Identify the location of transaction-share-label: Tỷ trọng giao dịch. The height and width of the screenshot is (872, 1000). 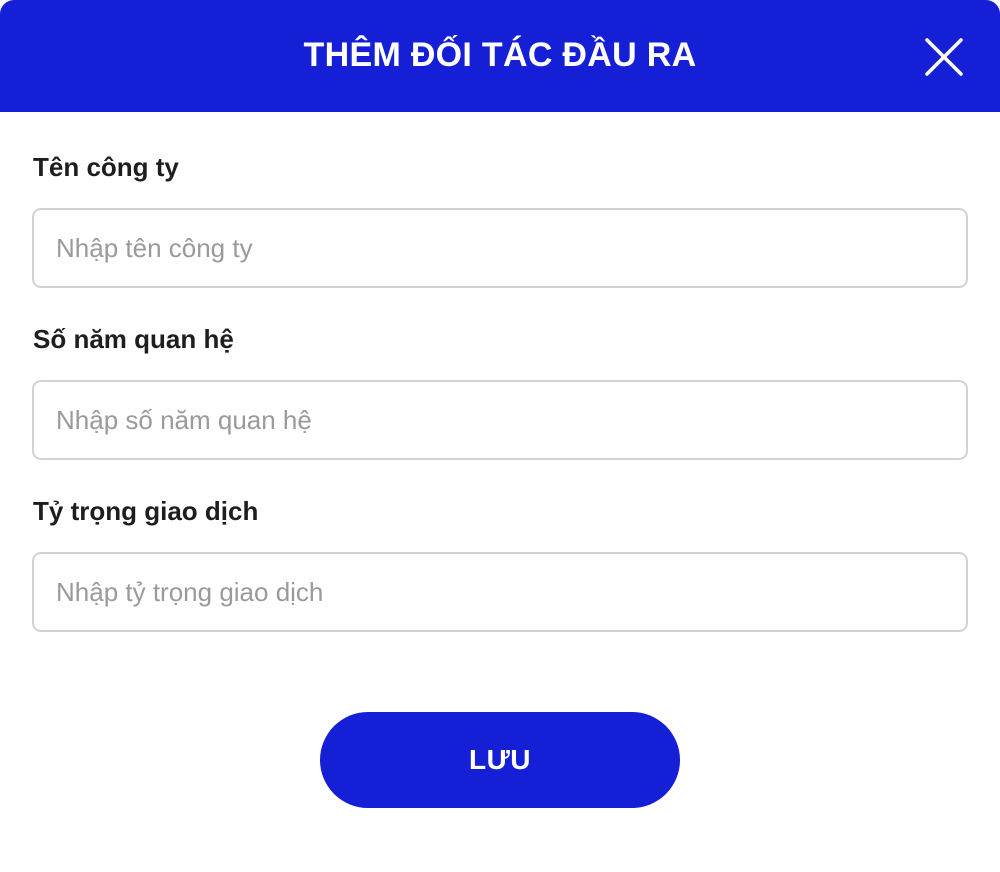
(146, 511).